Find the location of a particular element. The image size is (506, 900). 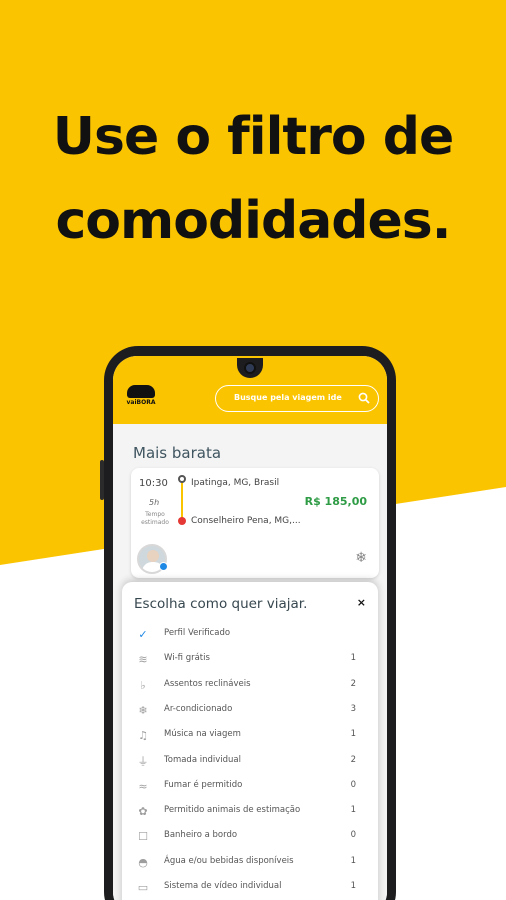

video-icon: ▭ is located at coordinates (143, 887).